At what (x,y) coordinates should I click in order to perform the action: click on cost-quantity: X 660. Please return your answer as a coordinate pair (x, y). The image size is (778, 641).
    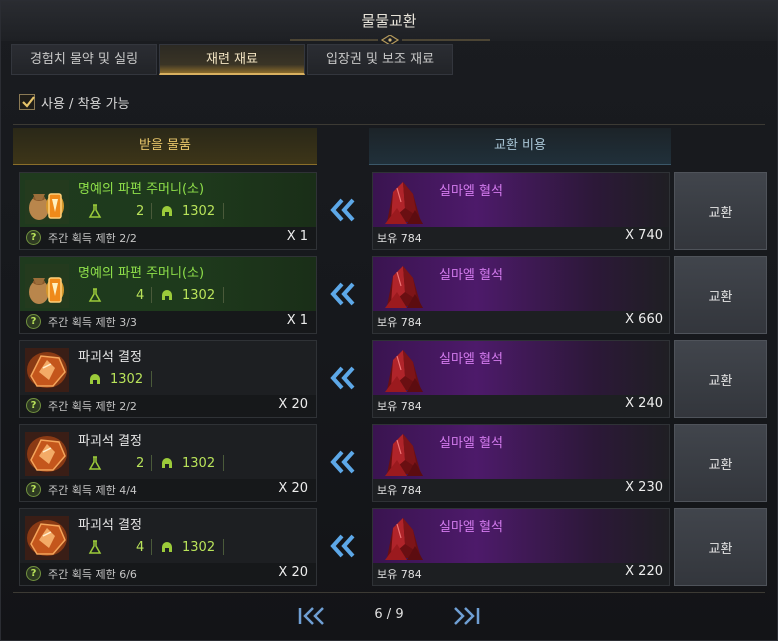
    Looking at the image, I should click on (644, 319).